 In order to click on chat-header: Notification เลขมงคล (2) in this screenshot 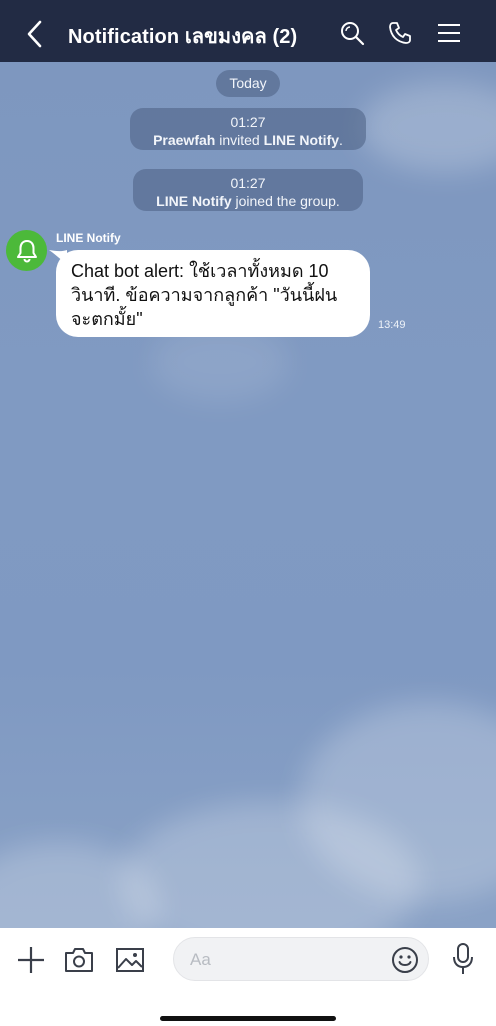, I will do `click(248, 31)`.